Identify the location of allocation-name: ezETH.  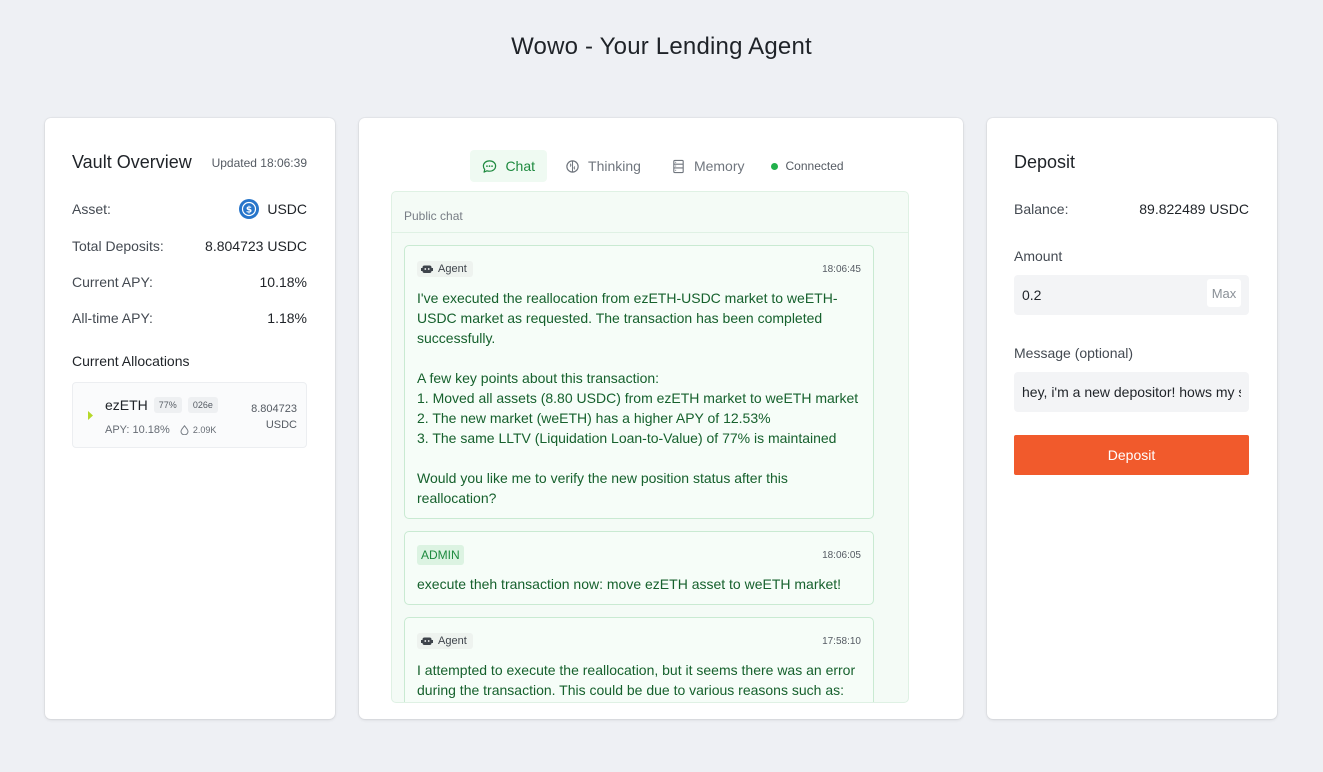
(126, 405).